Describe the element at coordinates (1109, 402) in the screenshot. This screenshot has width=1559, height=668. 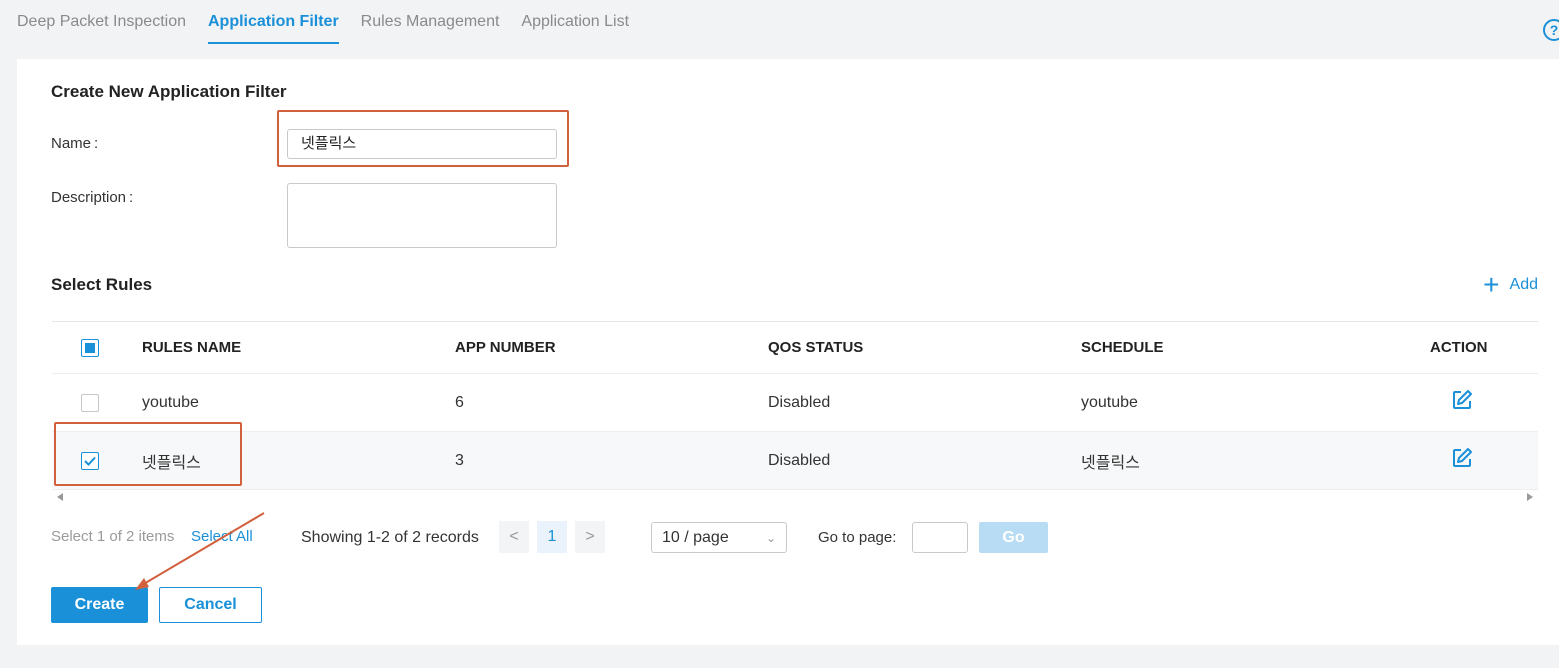
I see `rule-schedule: youtube` at that location.